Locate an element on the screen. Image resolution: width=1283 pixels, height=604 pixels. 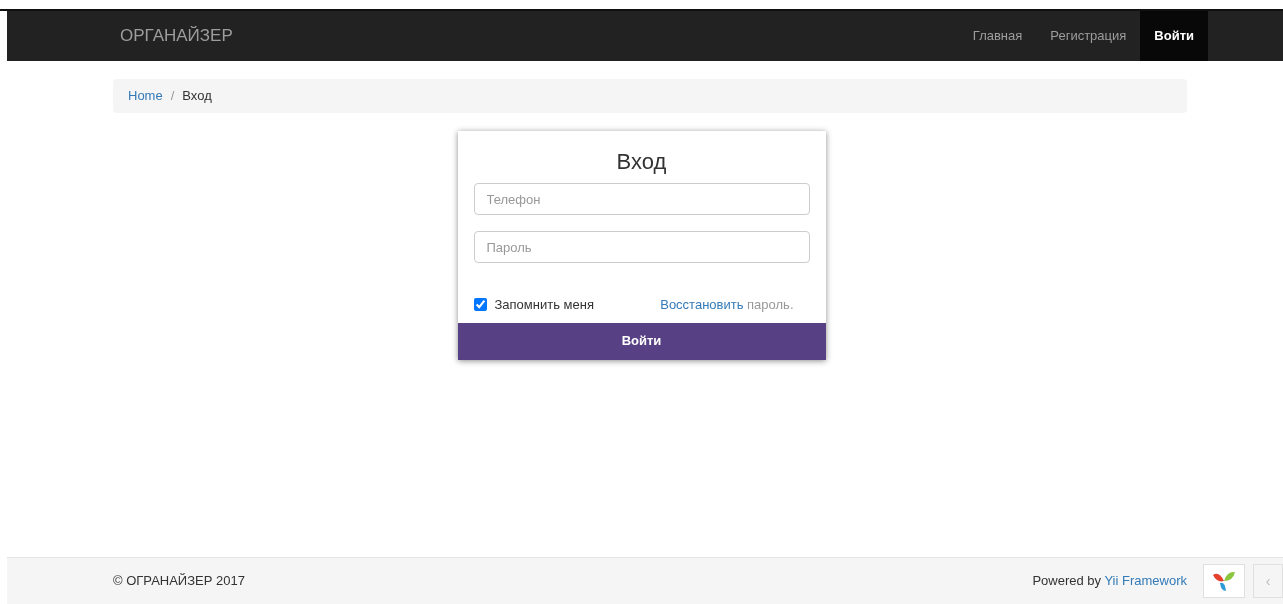
breadcrumb-current: Вход is located at coordinates (197, 96).